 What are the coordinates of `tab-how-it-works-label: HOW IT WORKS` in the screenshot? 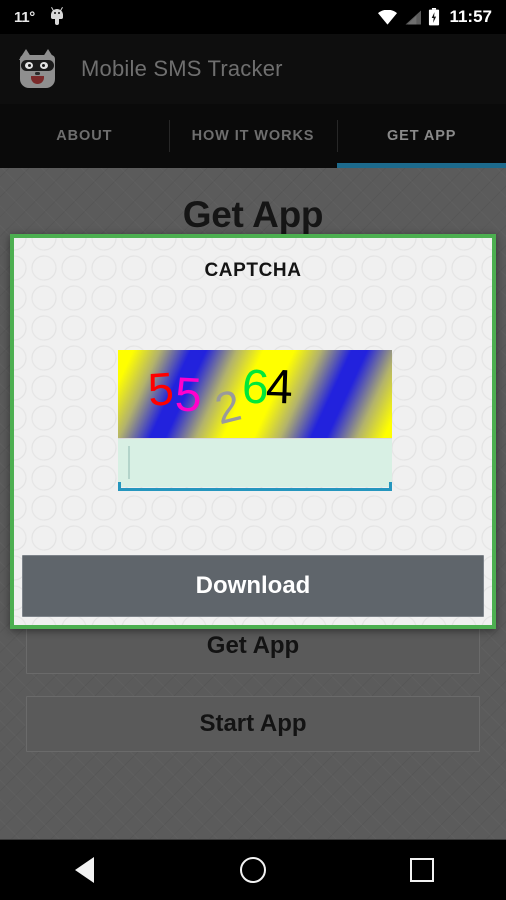 It's located at (253, 136).